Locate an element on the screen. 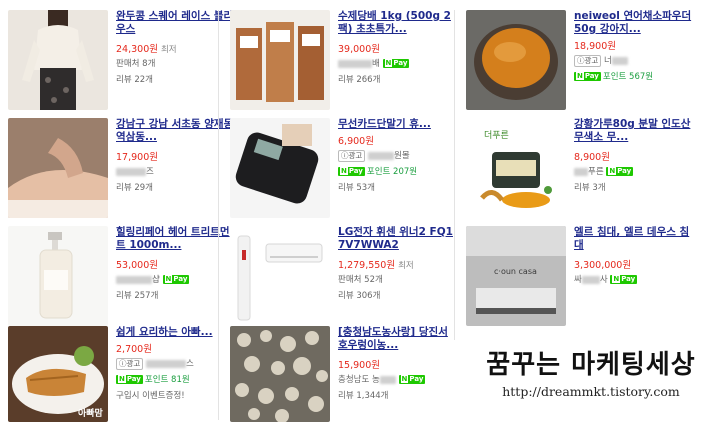 This screenshot has width=720, height=432. product-price: 1,279,550원 최저 is located at coordinates (376, 265).